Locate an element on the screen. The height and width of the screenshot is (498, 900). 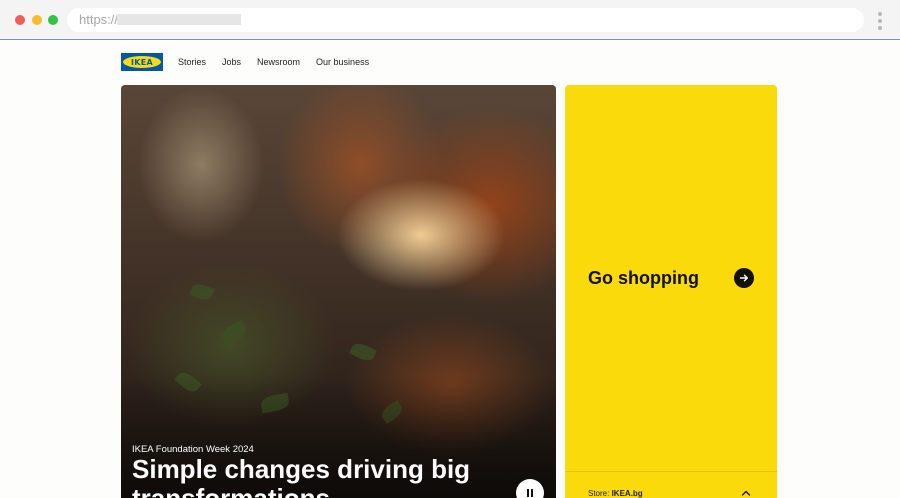
nav-item-stories: Stories is located at coordinates (192, 62).